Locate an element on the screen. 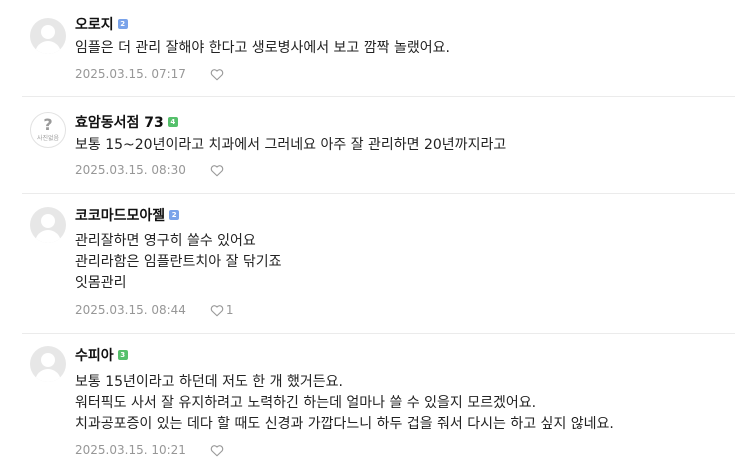 The width and height of the screenshot is (735, 473). comment-date: 2025.03.15. 10:21 is located at coordinates (130, 450).